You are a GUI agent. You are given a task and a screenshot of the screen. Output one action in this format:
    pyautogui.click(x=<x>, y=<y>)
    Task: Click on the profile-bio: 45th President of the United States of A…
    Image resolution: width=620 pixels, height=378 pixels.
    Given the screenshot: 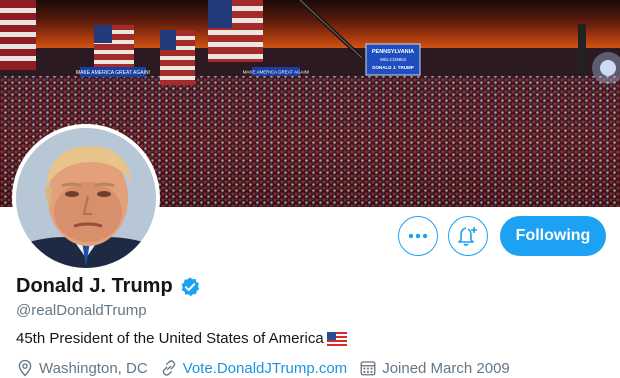 What is the action you would take?
    pyautogui.click(x=181, y=338)
    